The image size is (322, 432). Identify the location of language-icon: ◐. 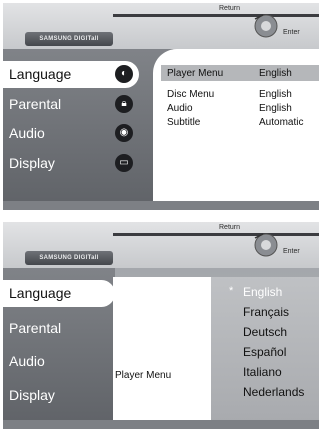
(124, 74).